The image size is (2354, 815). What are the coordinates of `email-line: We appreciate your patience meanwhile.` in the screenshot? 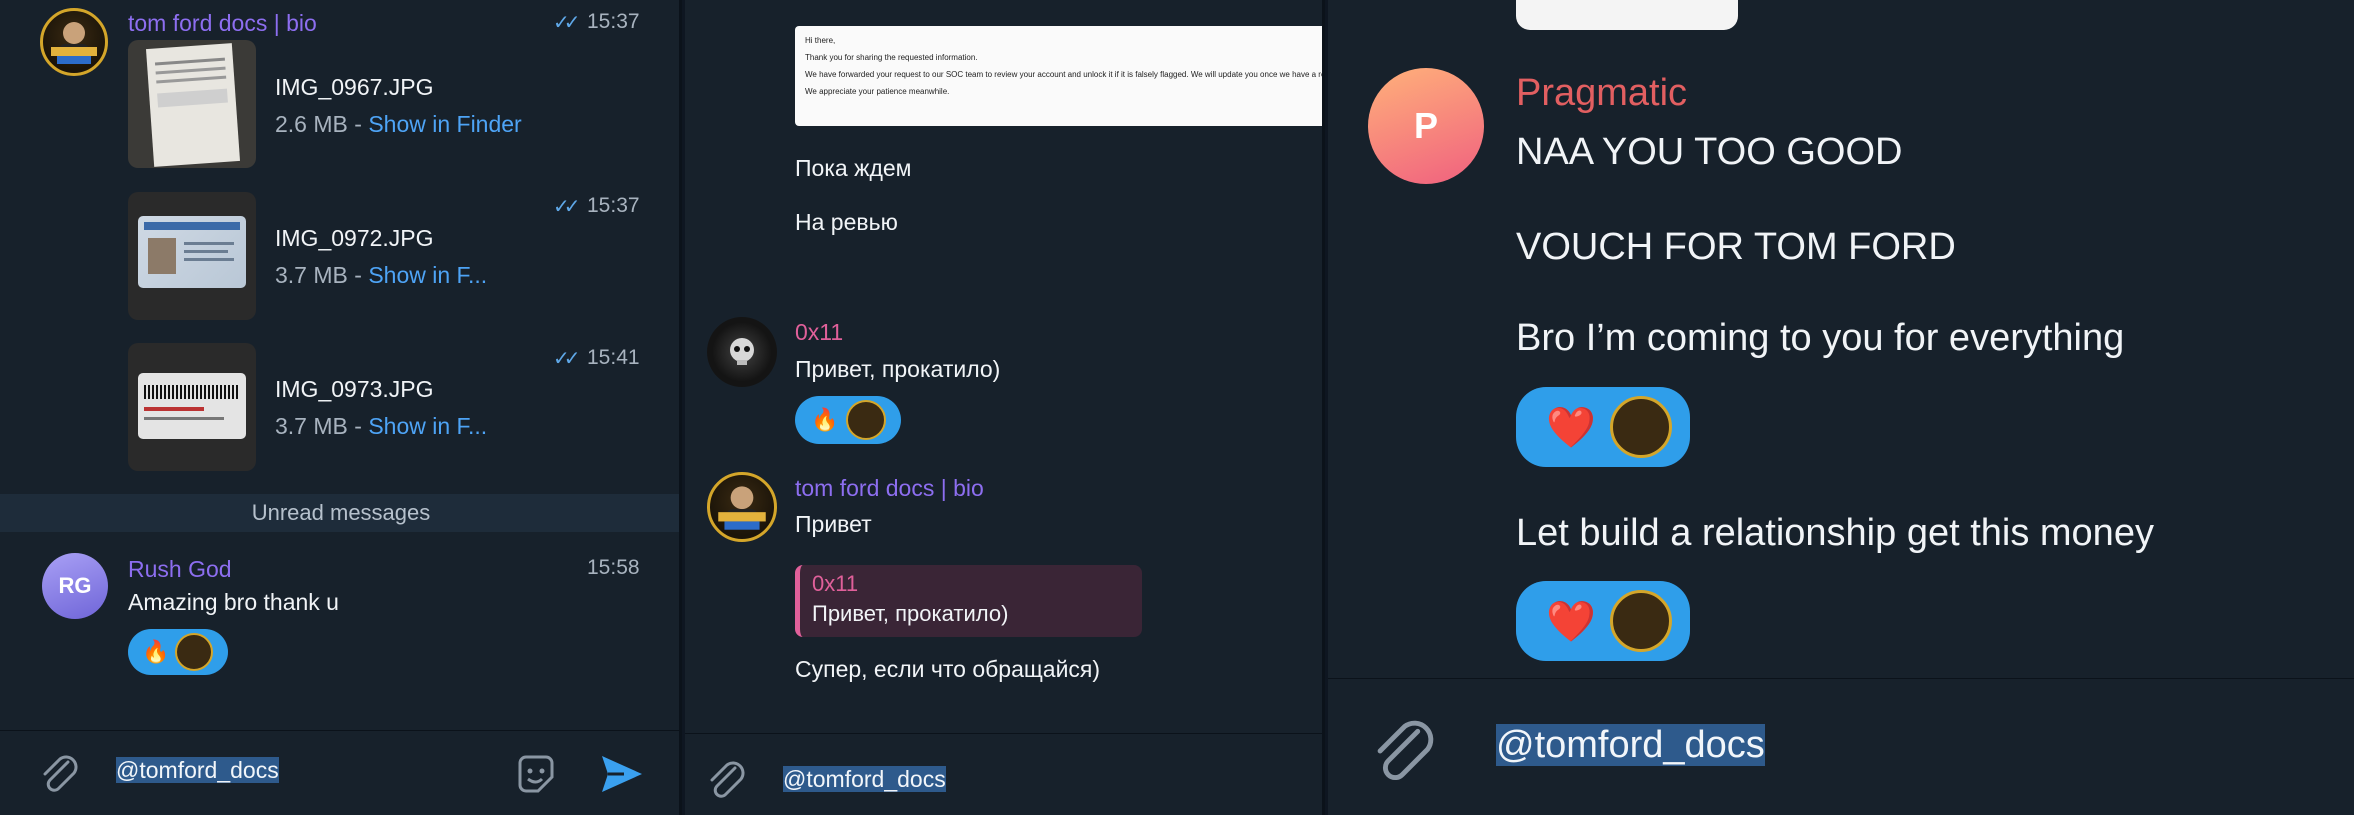 It's located at (877, 91).